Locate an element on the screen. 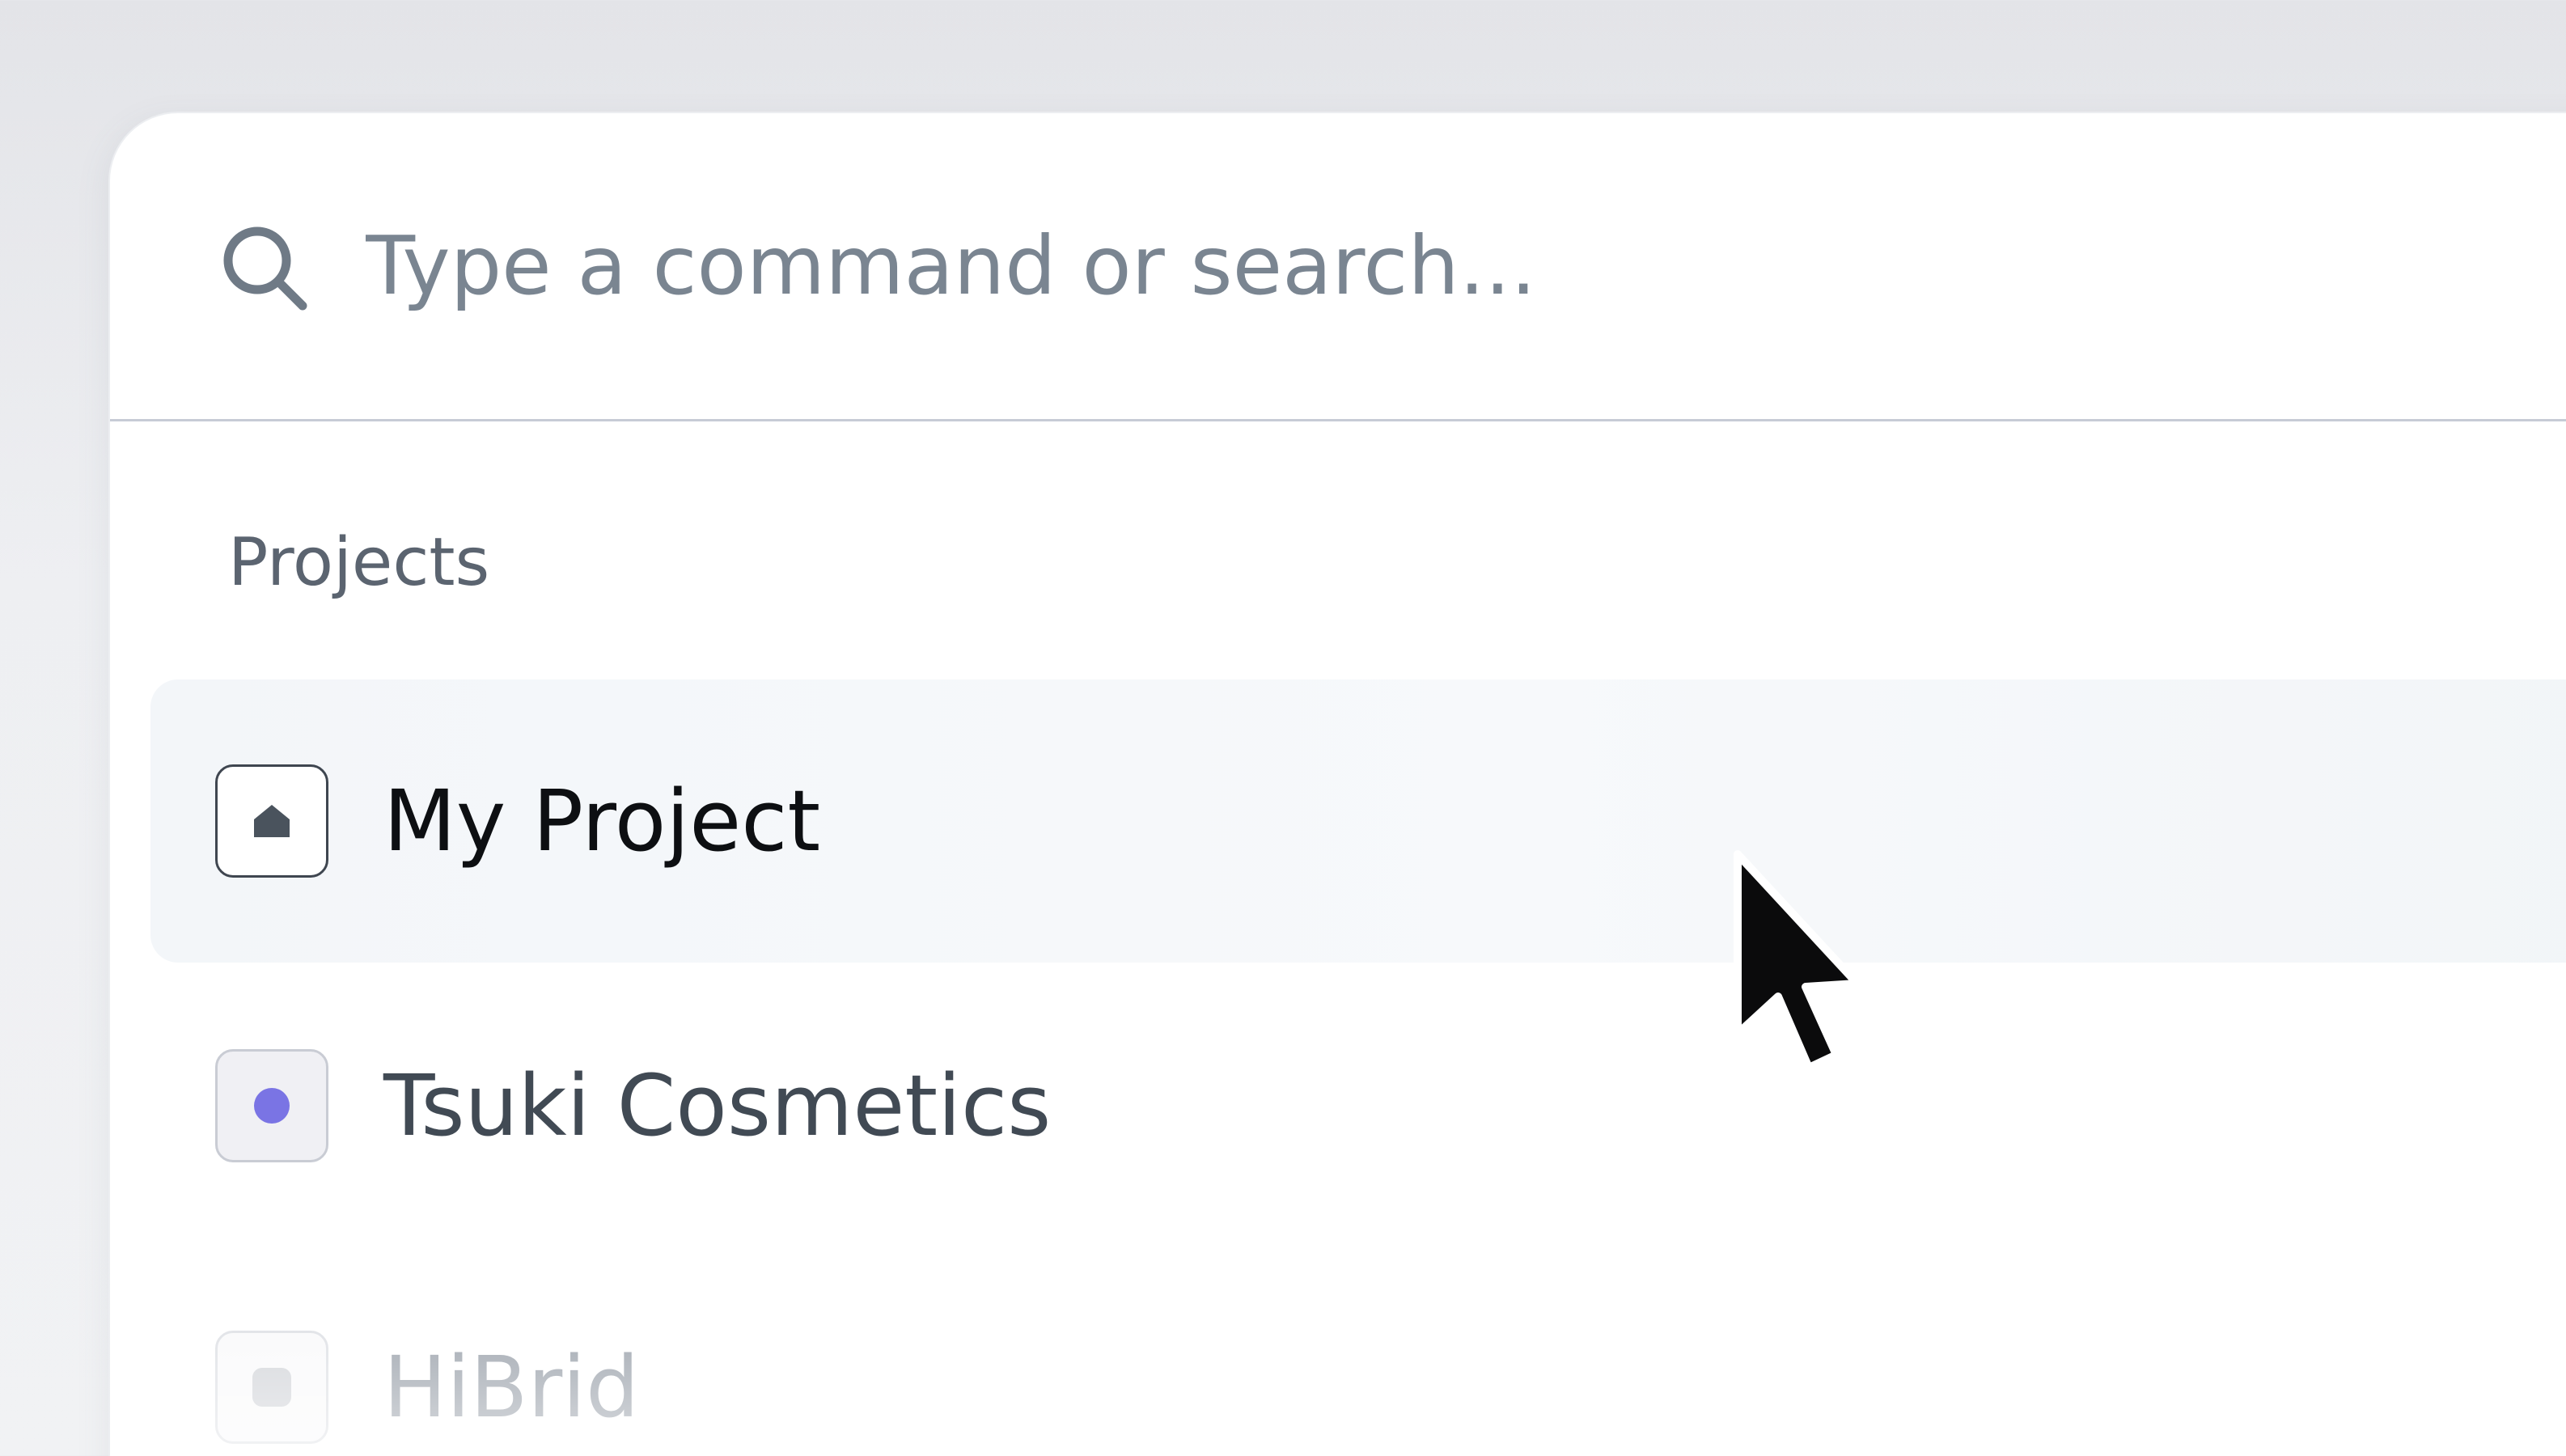 This screenshot has height=1456, width=2566. search-input is located at coordinates (1336, 265).